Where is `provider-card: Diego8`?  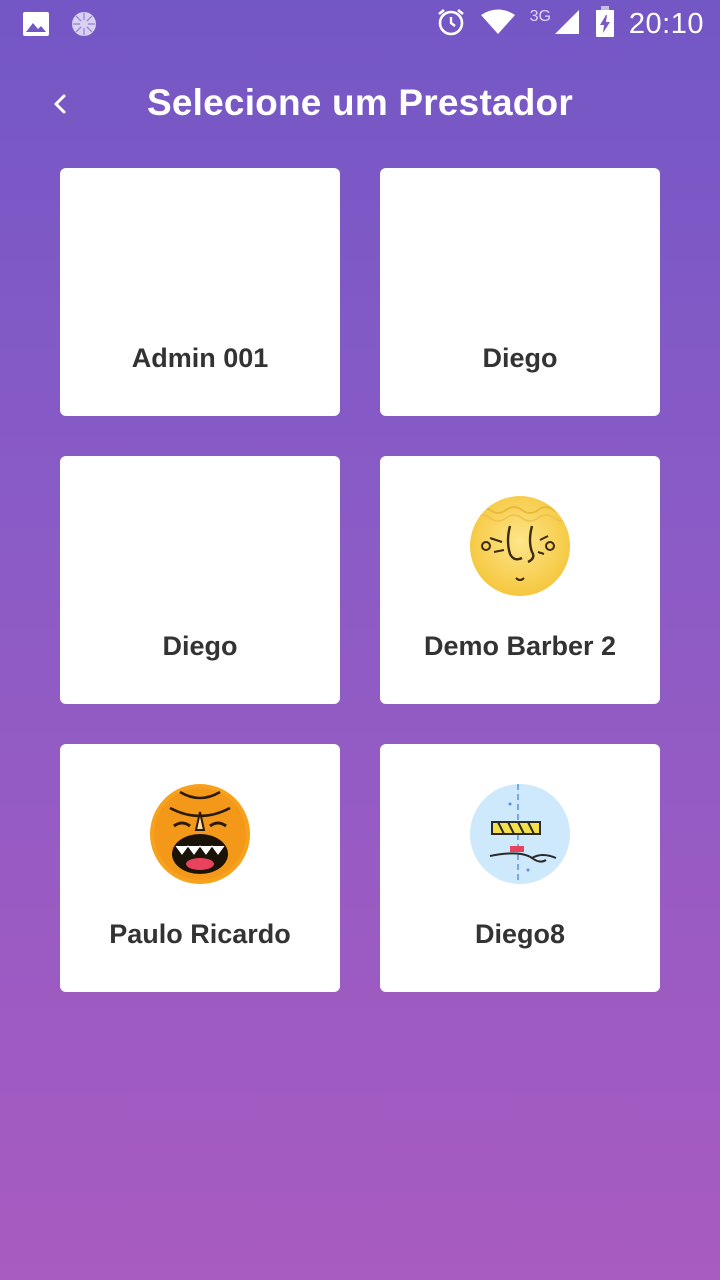
provider-card: Diego8 is located at coordinates (520, 868).